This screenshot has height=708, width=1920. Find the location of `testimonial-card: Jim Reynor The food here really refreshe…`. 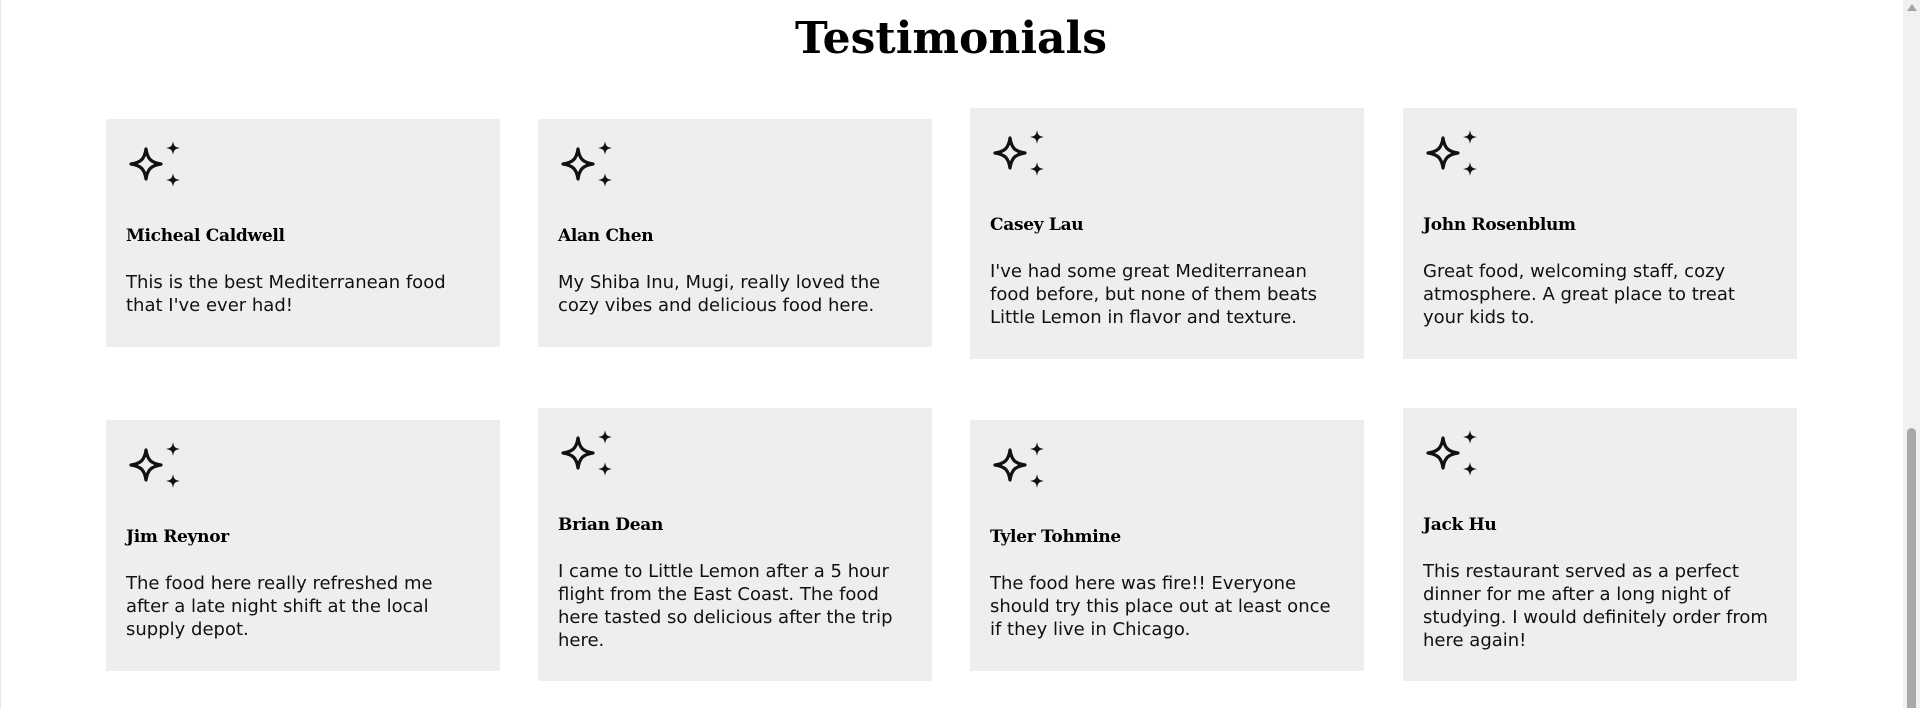

testimonial-card: Jim Reynor The food here really refreshe… is located at coordinates (303, 545).